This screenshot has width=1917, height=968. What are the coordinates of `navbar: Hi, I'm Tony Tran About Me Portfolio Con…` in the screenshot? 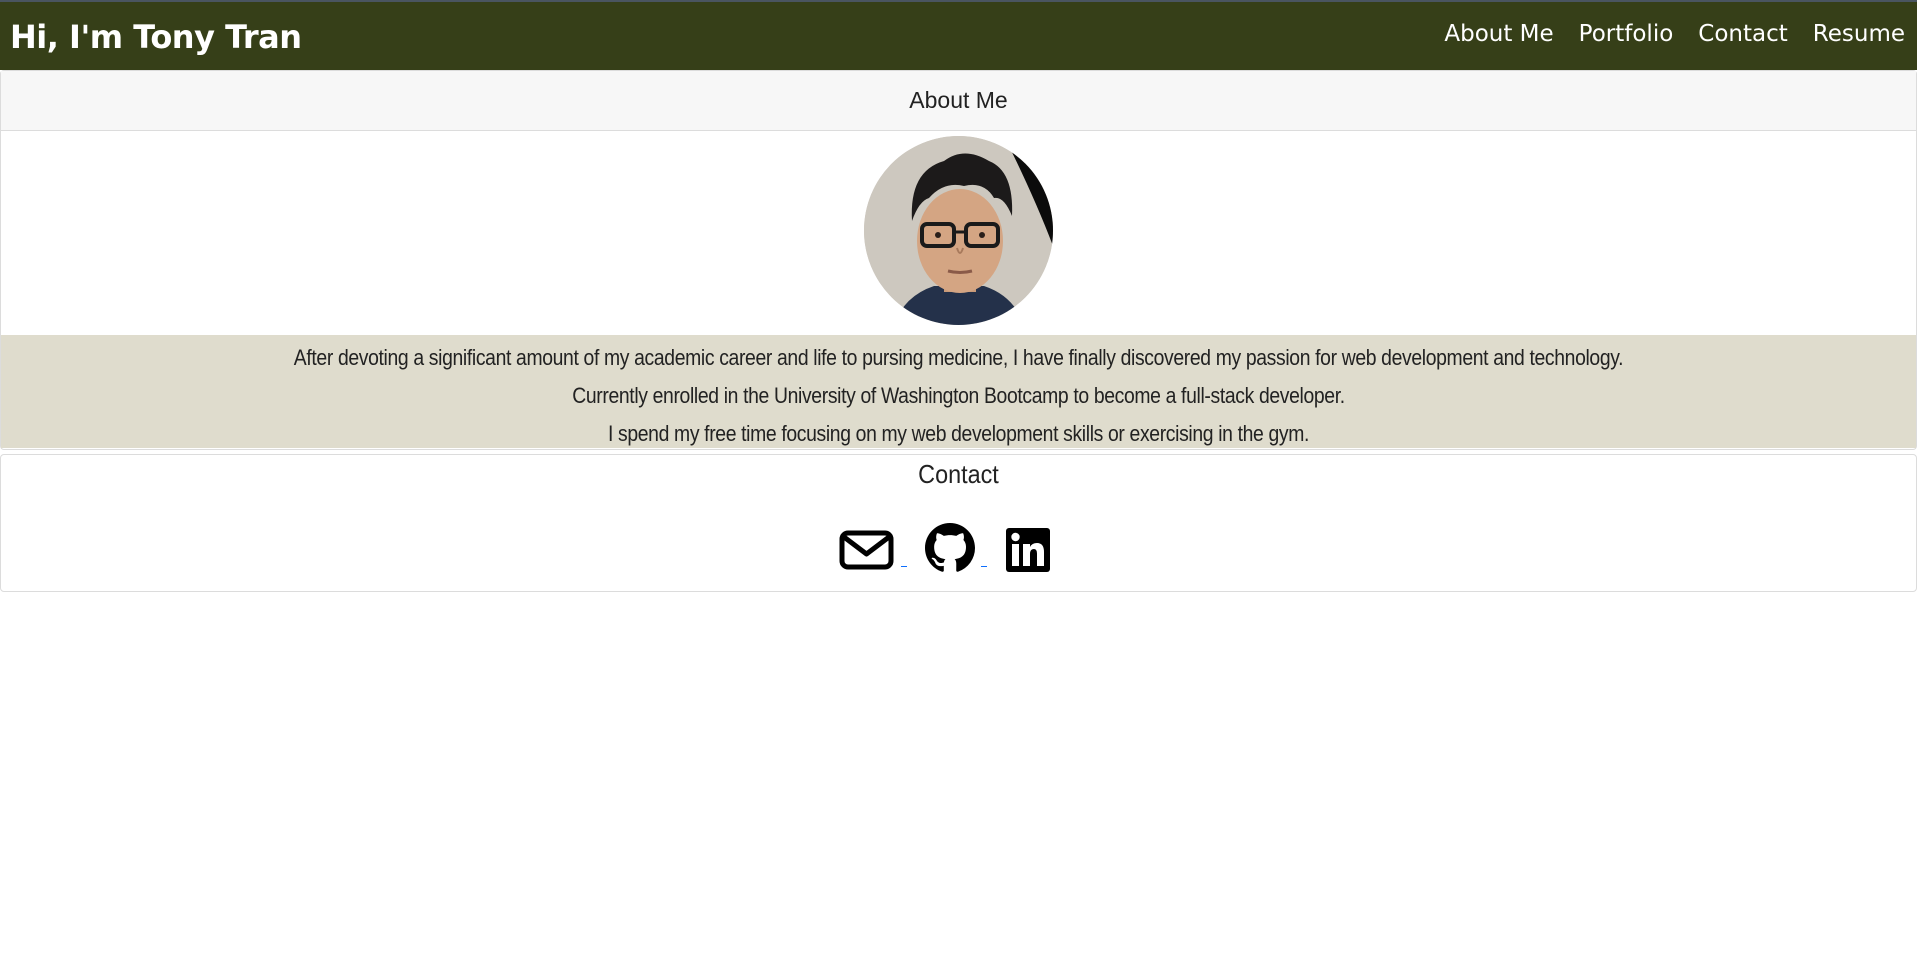 It's located at (958, 35).